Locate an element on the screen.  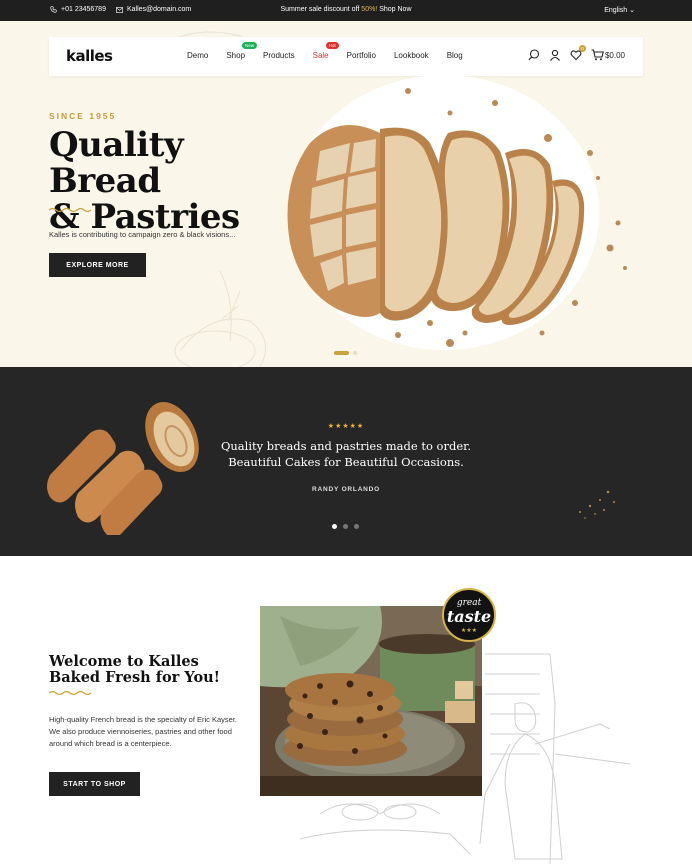
cookies-photo is located at coordinates (371, 701).